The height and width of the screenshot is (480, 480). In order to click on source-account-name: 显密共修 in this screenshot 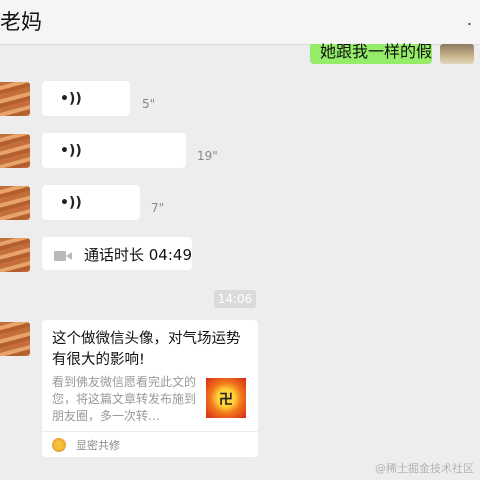, I will do `click(98, 445)`.